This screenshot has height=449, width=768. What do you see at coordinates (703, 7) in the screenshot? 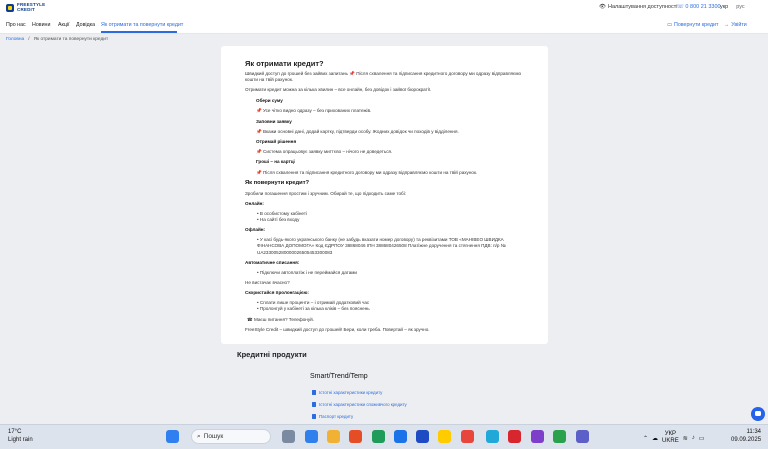
I see `phone-number: 0 800 21 3300` at bounding box center [703, 7].